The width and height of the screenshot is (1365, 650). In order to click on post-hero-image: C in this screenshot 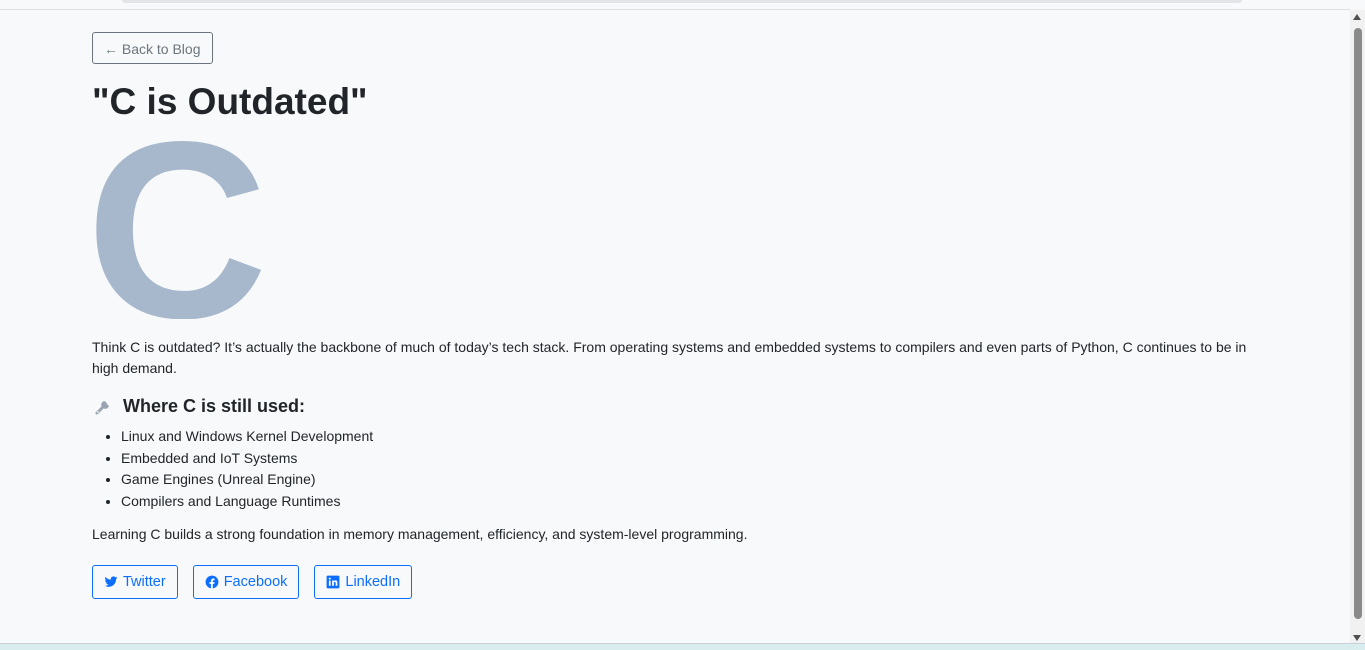, I will do `click(182, 226)`.